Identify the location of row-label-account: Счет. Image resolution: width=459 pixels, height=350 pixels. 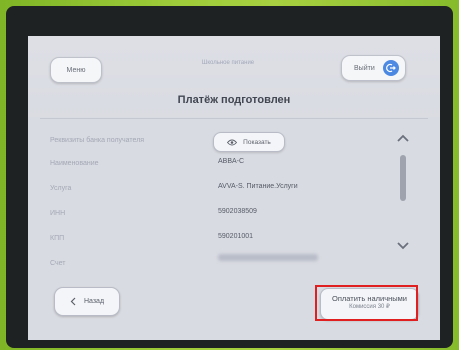
(58, 263).